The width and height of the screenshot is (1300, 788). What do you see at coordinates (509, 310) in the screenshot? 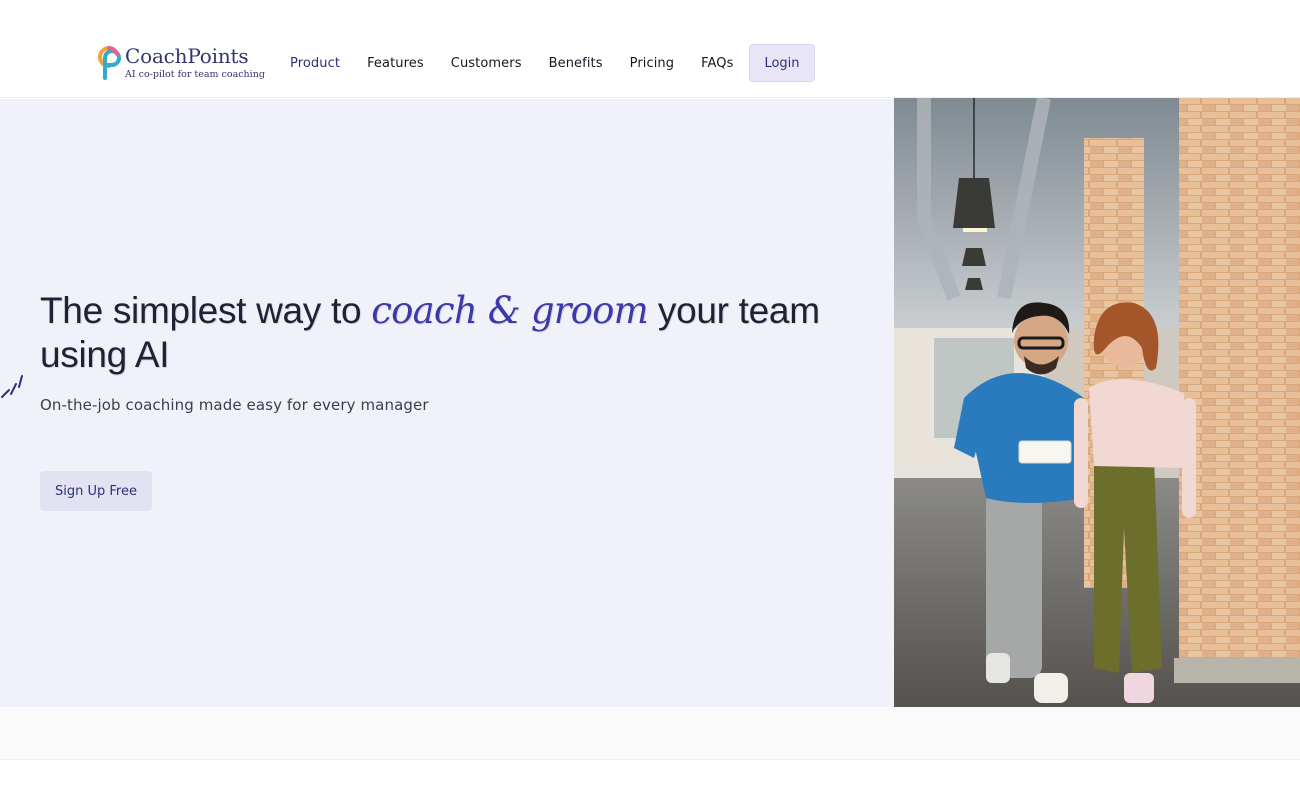
I see `headline-accent: coach & groom` at bounding box center [509, 310].